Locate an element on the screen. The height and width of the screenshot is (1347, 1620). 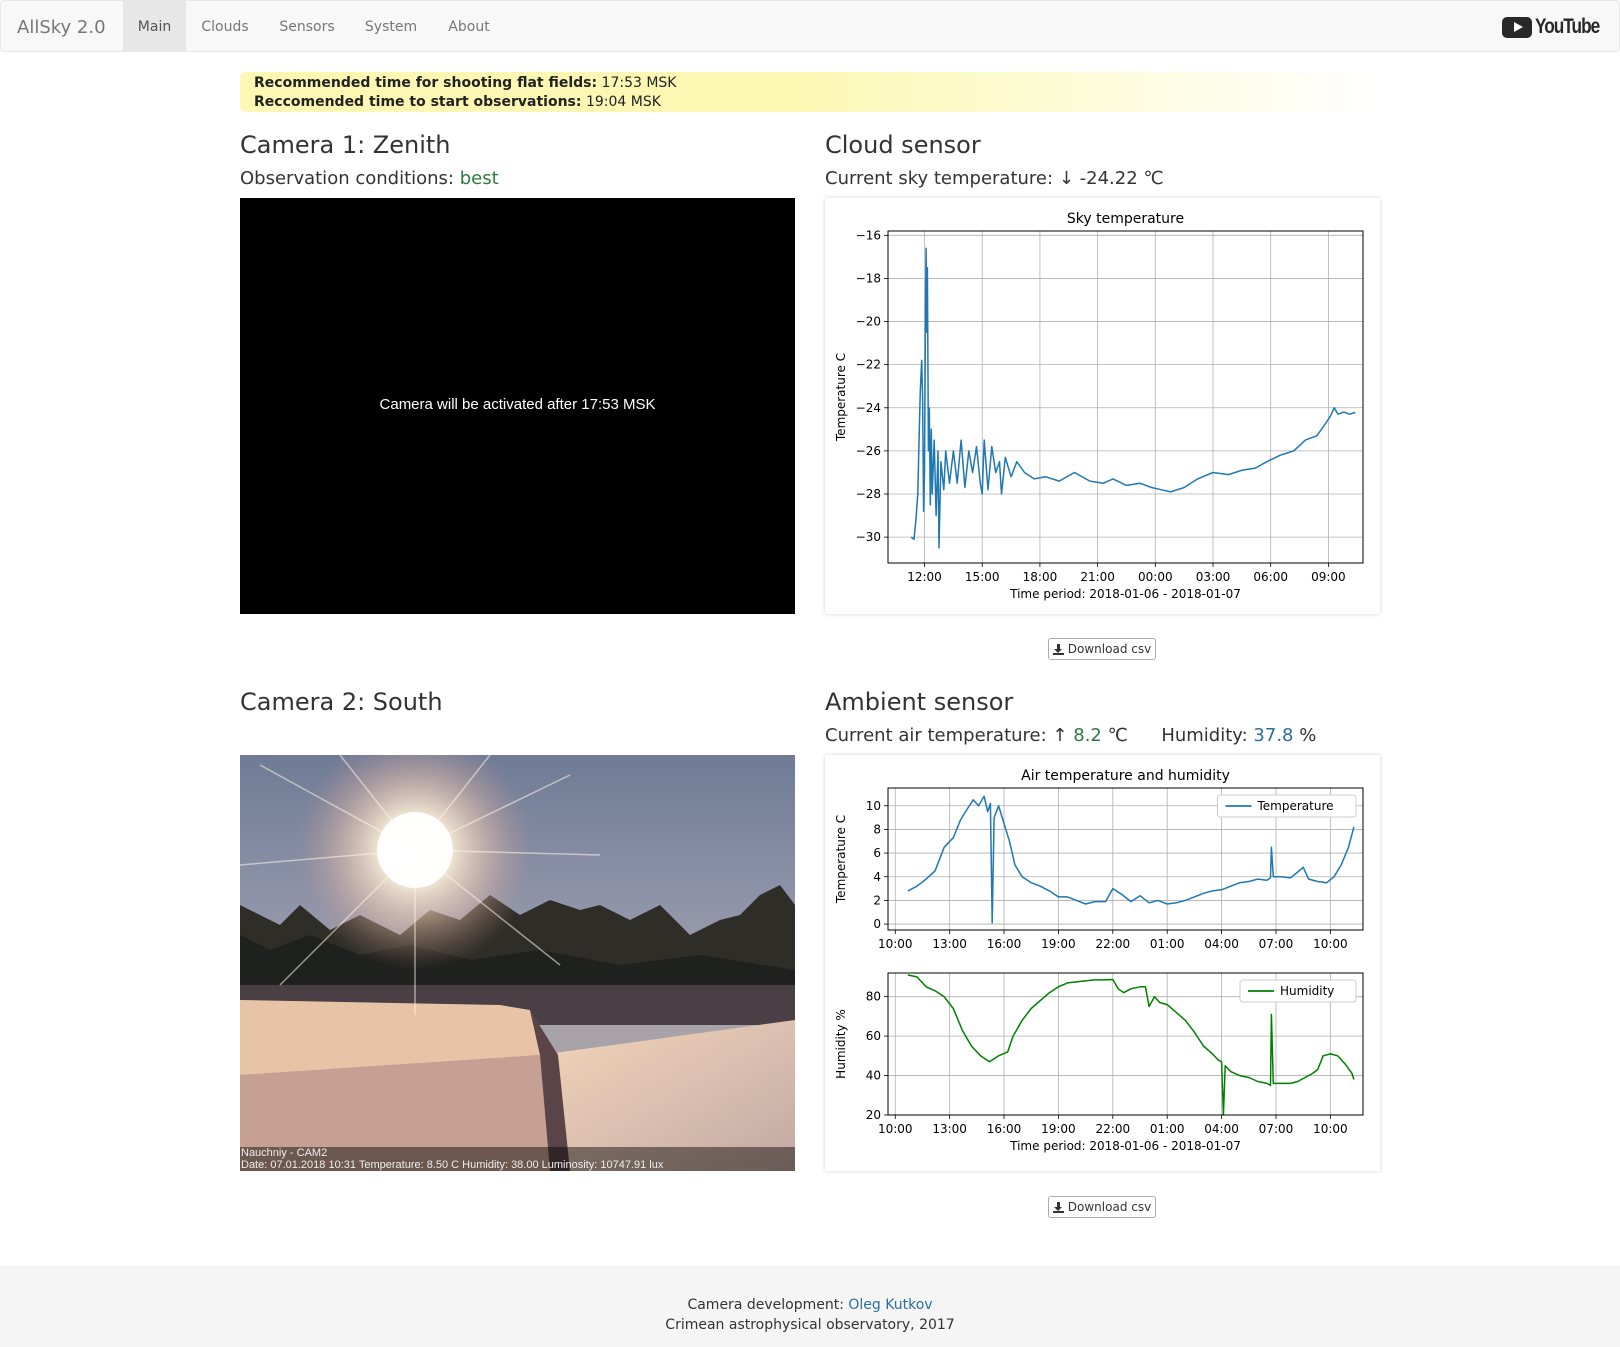
nav-sensors: Sensors is located at coordinates (307, 26).